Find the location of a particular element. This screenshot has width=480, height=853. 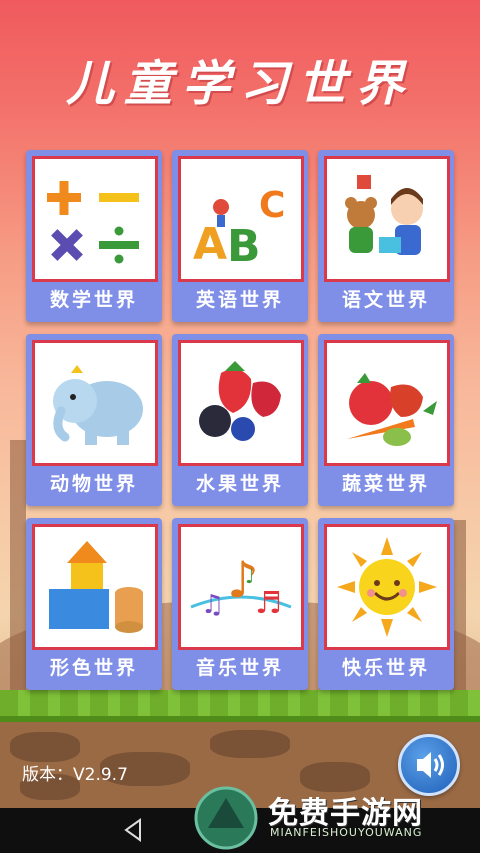

music-notes-icon: ♪ ♫ ♬ ♩ is located at coordinates (241, 587).